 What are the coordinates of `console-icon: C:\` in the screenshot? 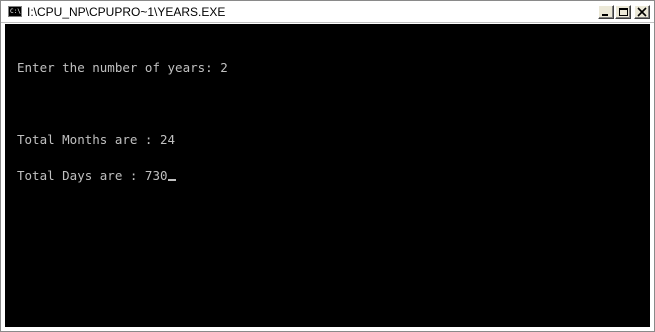 It's located at (15, 11).